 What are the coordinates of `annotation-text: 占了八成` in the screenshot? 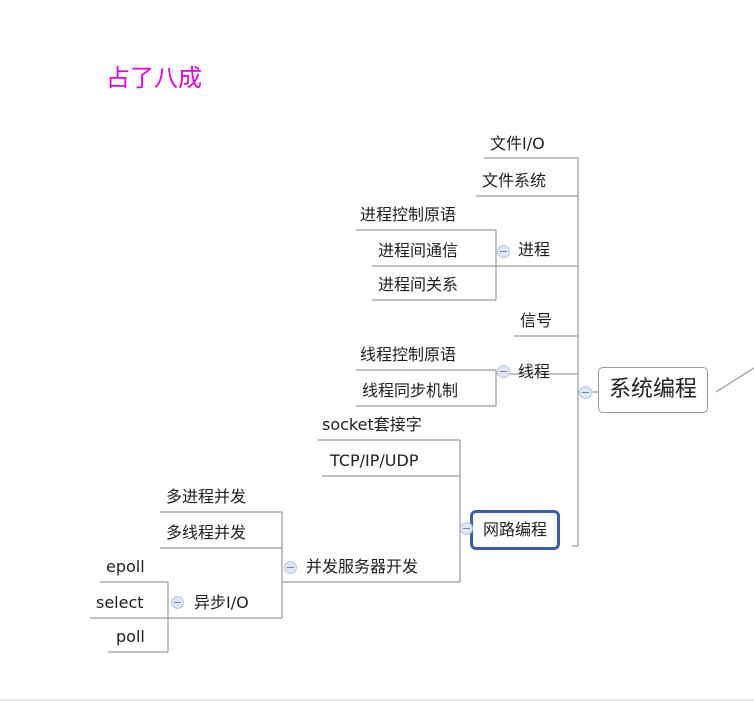 It's located at (154, 78).